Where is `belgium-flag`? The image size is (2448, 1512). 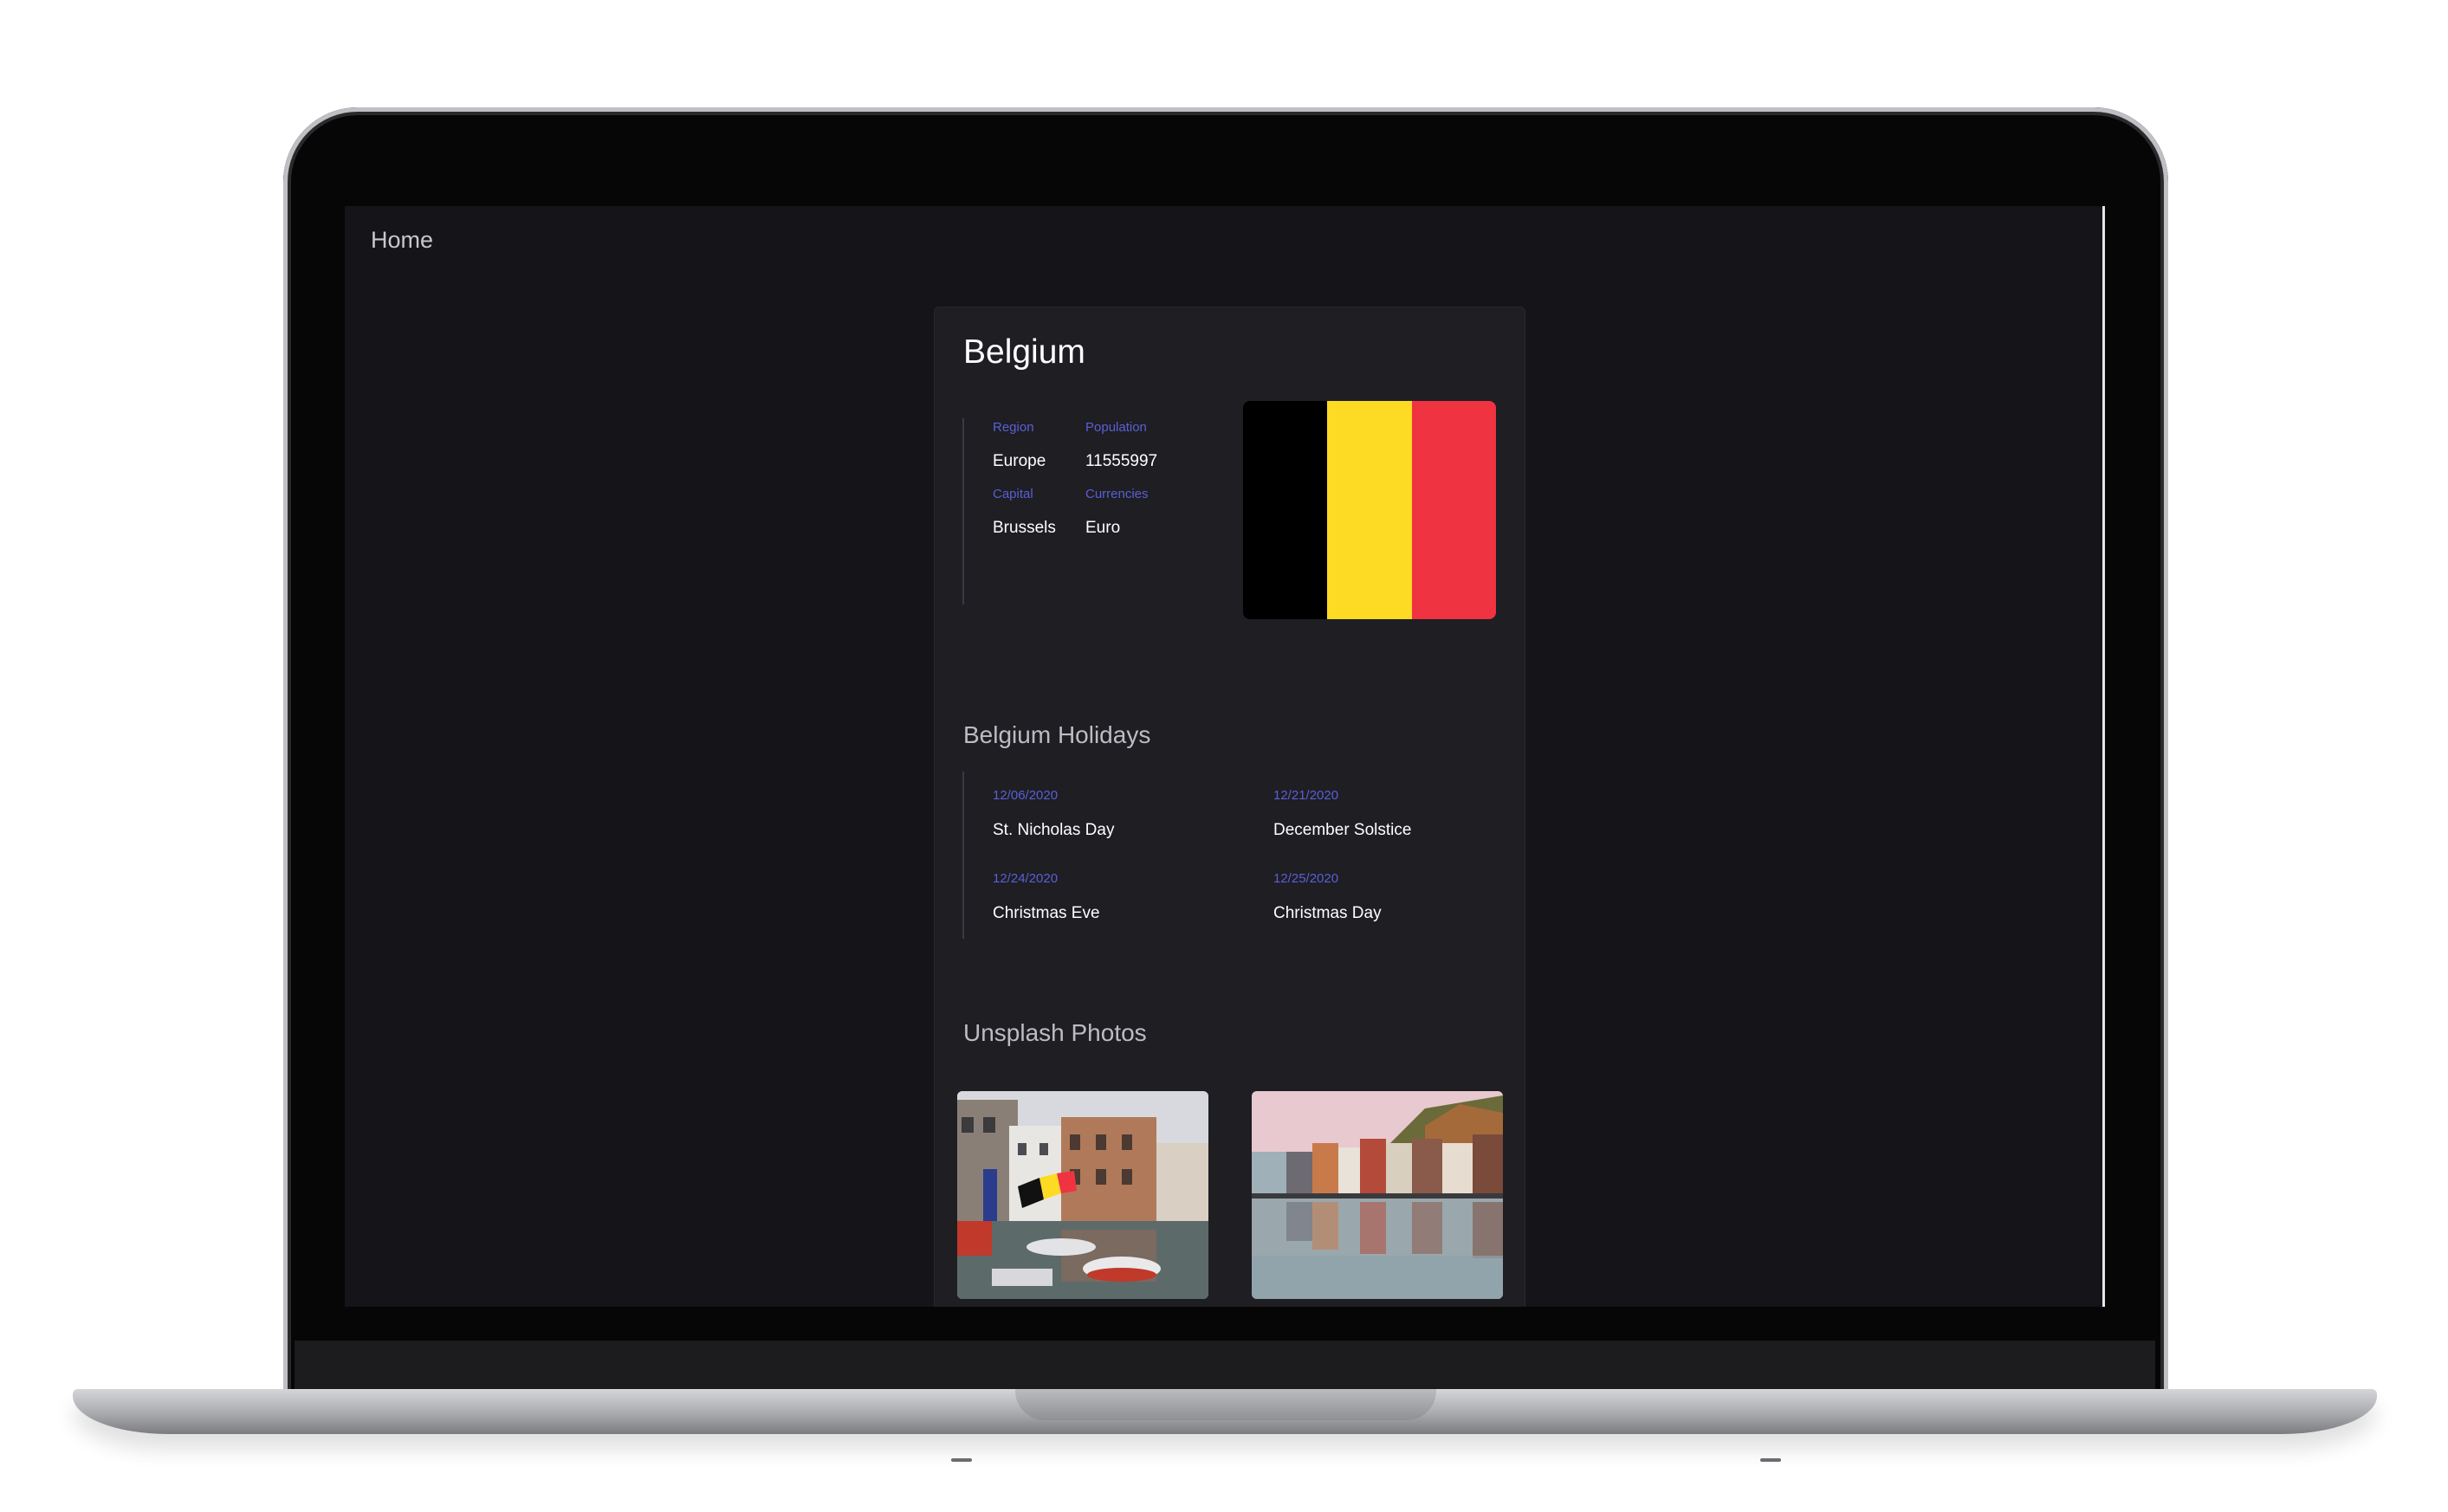
belgium-flag is located at coordinates (1369, 510).